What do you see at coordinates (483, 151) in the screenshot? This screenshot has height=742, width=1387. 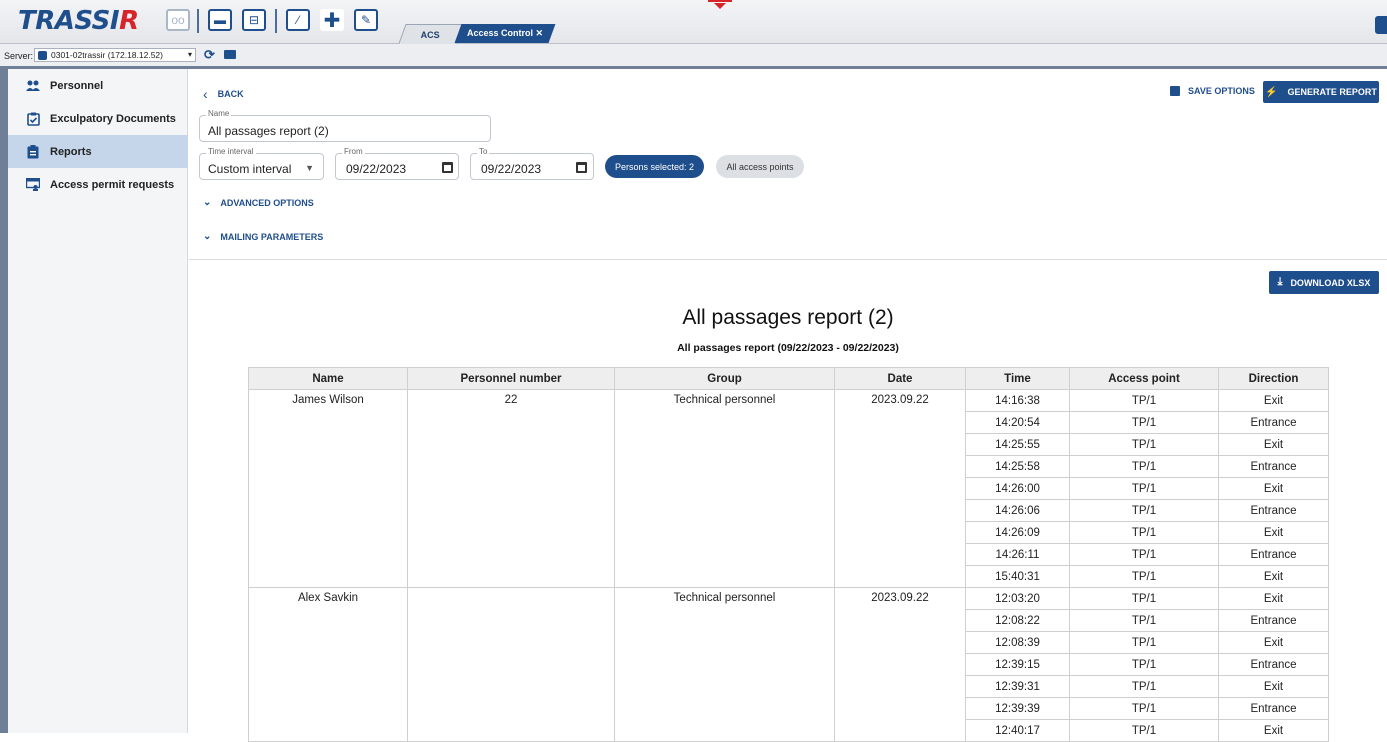 I see `to-label: To` at bounding box center [483, 151].